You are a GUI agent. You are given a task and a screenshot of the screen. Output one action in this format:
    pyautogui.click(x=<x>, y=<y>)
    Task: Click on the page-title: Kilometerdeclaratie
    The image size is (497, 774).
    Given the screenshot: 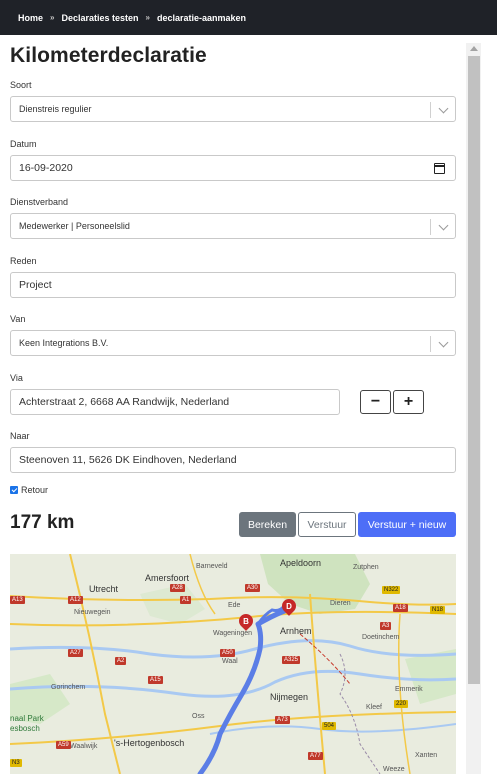 What is the action you would take?
    pyautogui.click(x=108, y=55)
    